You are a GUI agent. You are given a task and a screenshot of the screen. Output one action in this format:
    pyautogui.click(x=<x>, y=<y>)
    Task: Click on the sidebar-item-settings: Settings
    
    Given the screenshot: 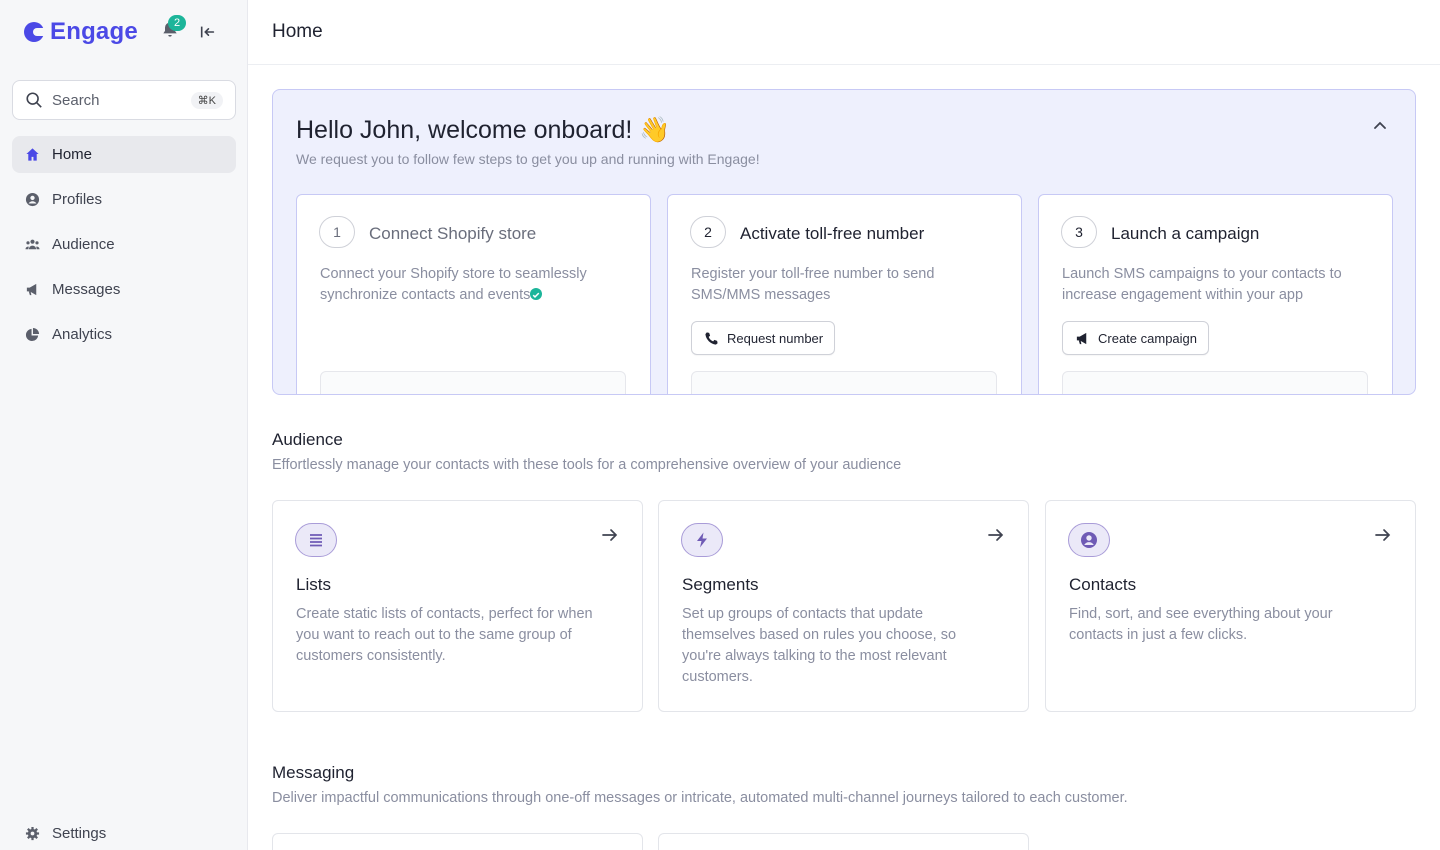 What is the action you would take?
    pyautogui.click(x=124, y=833)
    